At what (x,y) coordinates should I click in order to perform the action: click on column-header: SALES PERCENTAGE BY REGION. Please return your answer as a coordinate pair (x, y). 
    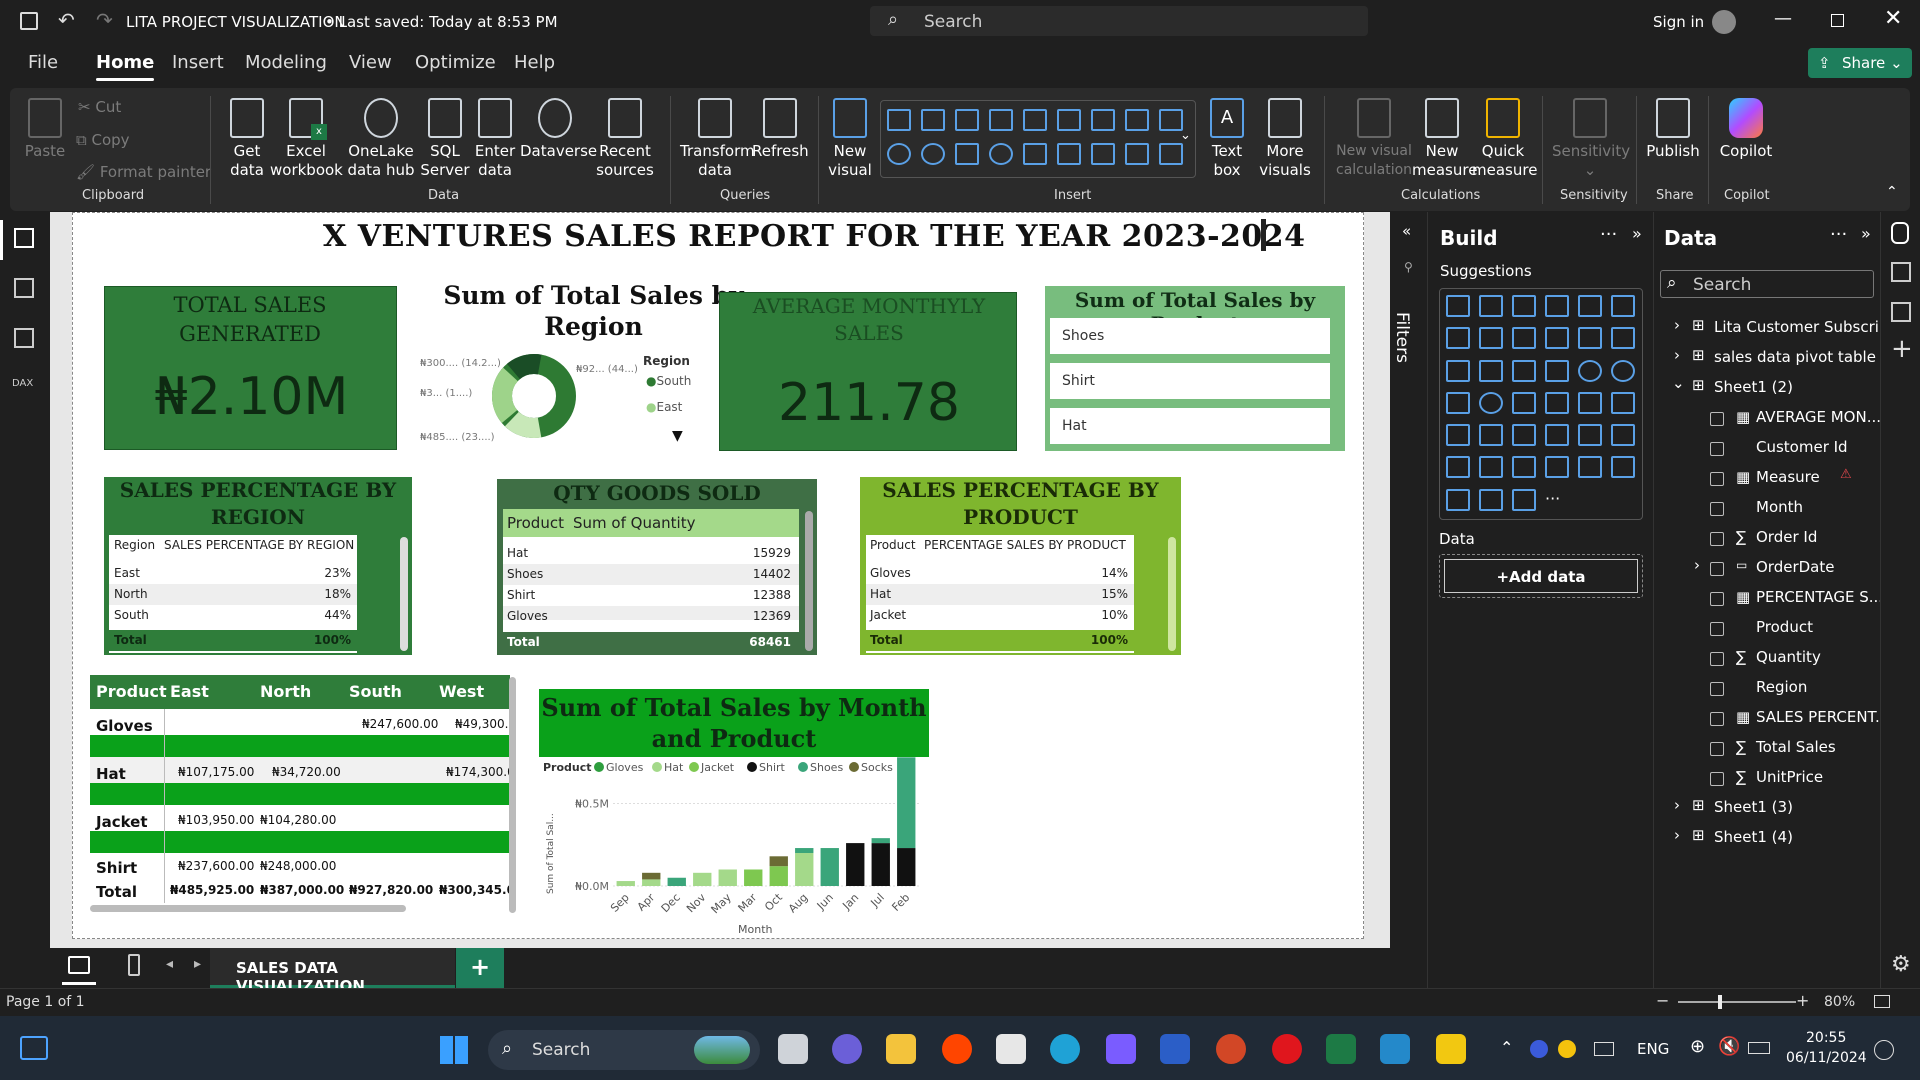
    Looking at the image, I should click on (259, 545).